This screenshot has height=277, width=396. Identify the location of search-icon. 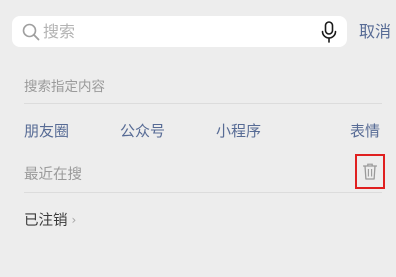
(31, 32).